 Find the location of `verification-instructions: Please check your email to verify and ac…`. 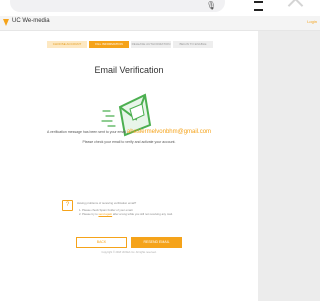

verification-instructions: Please check your email to verify and ac… is located at coordinates (129, 142).